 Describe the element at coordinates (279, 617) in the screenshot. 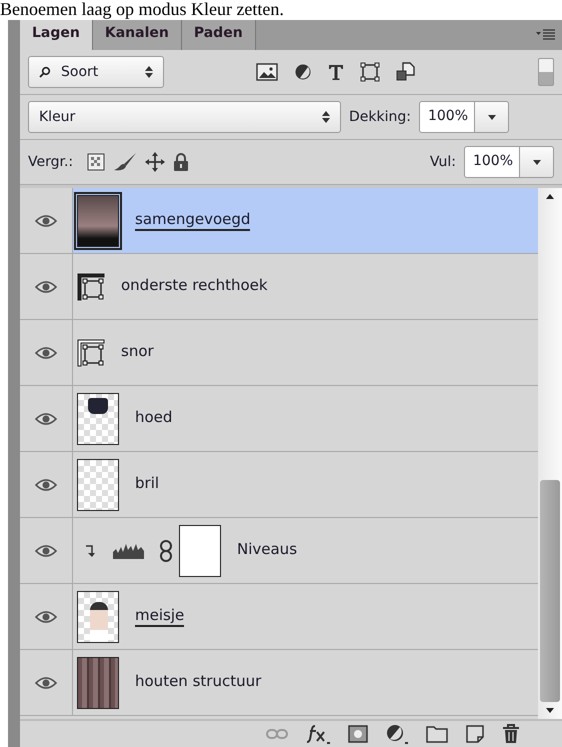

I see `layer-row: meisje` at that location.